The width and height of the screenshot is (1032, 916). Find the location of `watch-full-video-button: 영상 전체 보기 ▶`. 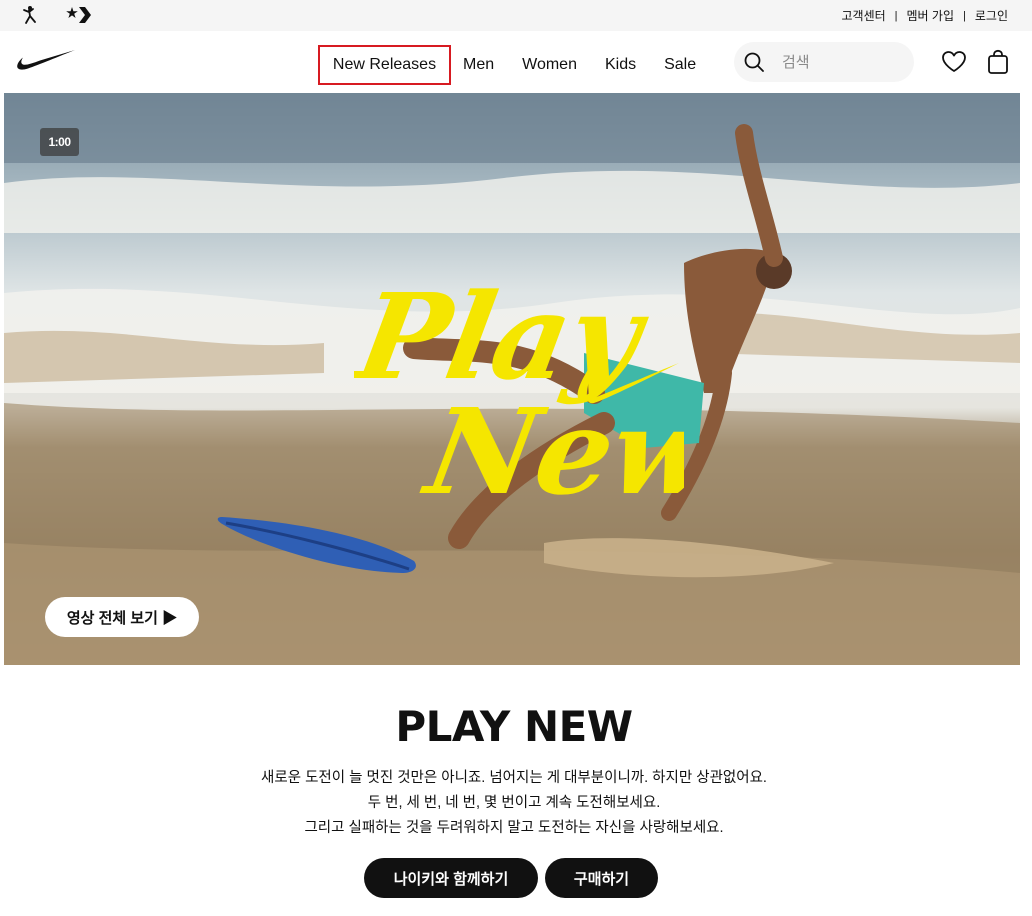

watch-full-video-button: 영상 전체 보기 ▶ is located at coordinates (122, 617).